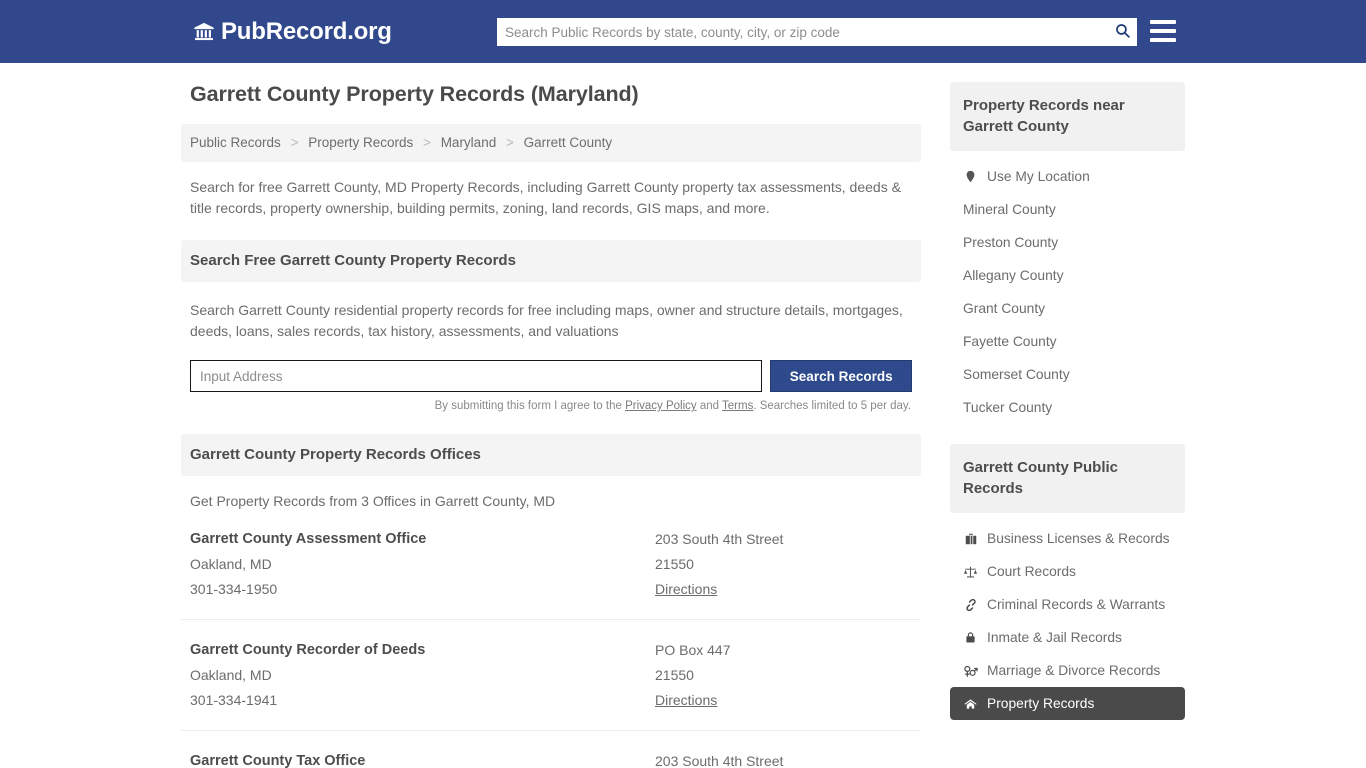 The height and width of the screenshot is (768, 1366). What do you see at coordinates (278, 760) in the screenshot?
I see `office-name: Garrett County Tax Office` at bounding box center [278, 760].